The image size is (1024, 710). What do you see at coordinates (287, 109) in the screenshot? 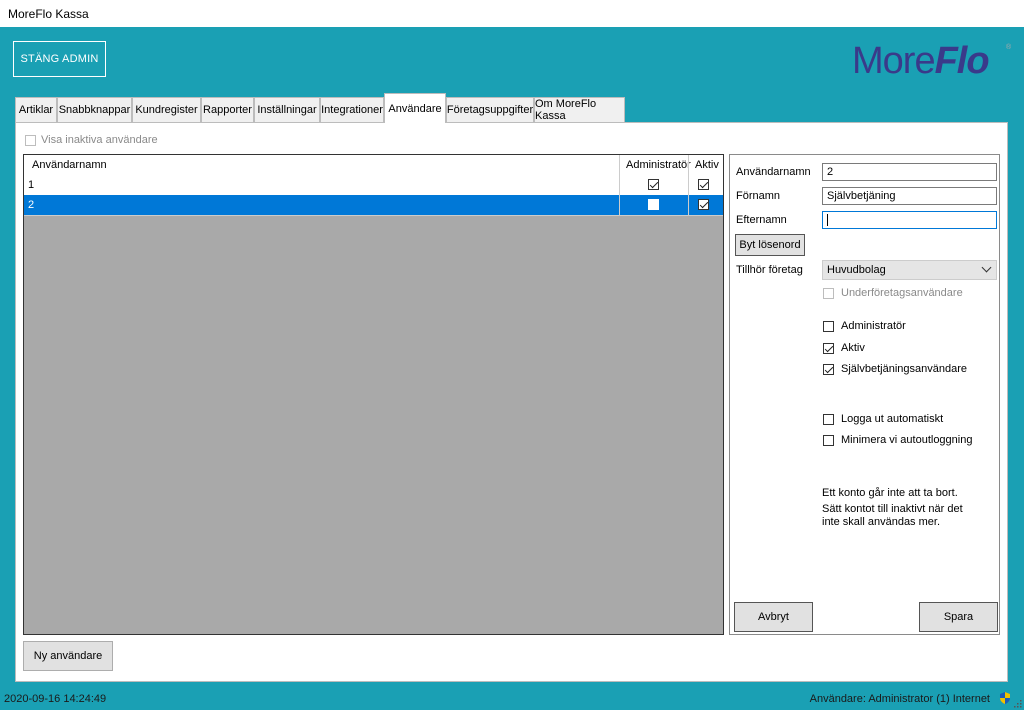
I see `tab-installningar: Inställningar` at bounding box center [287, 109].